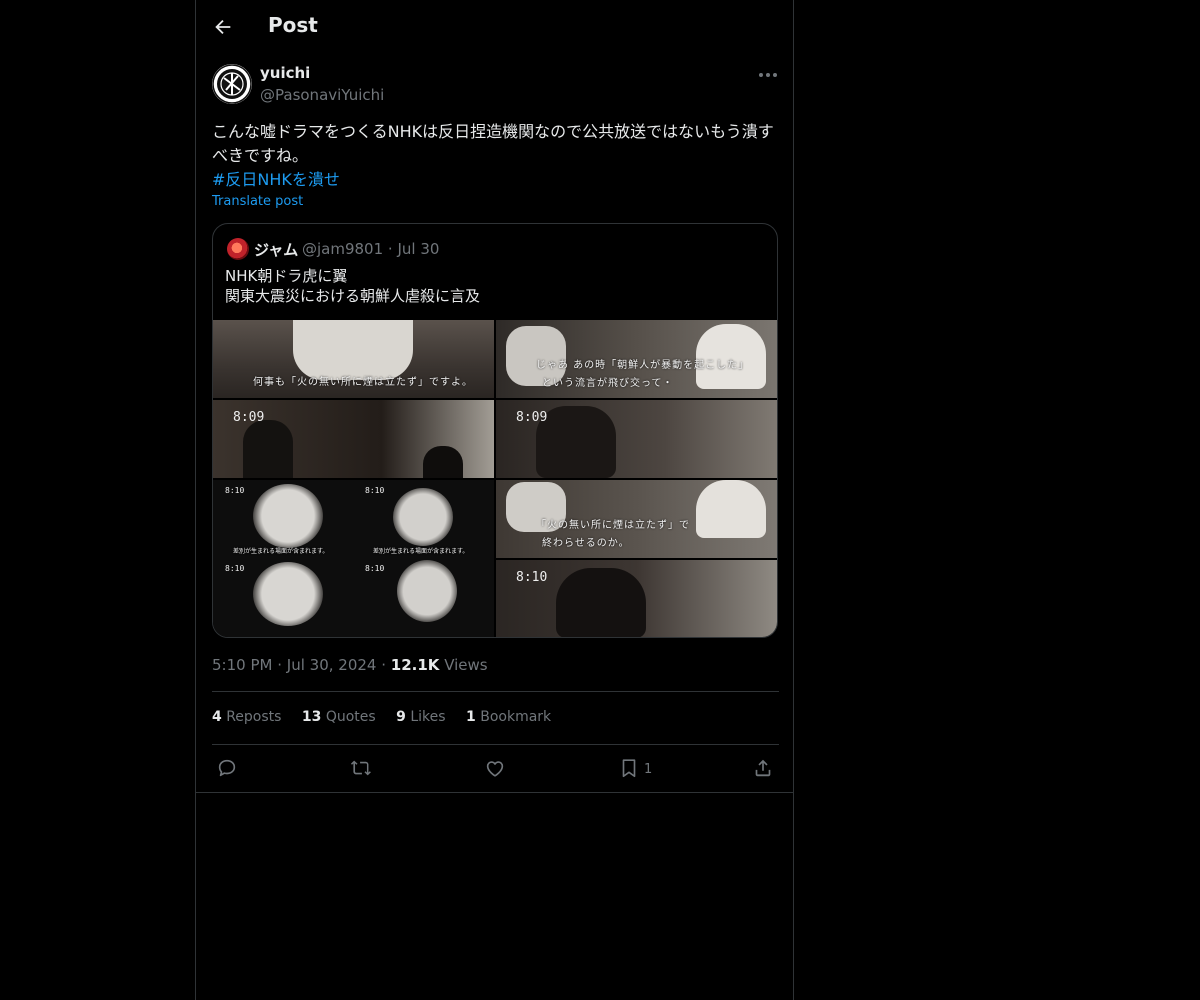 This screenshot has height=1000, width=1200. I want to click on video-frame: 何事も「火の無い所に煙は立たず」ですよ。, so click(353, 359).